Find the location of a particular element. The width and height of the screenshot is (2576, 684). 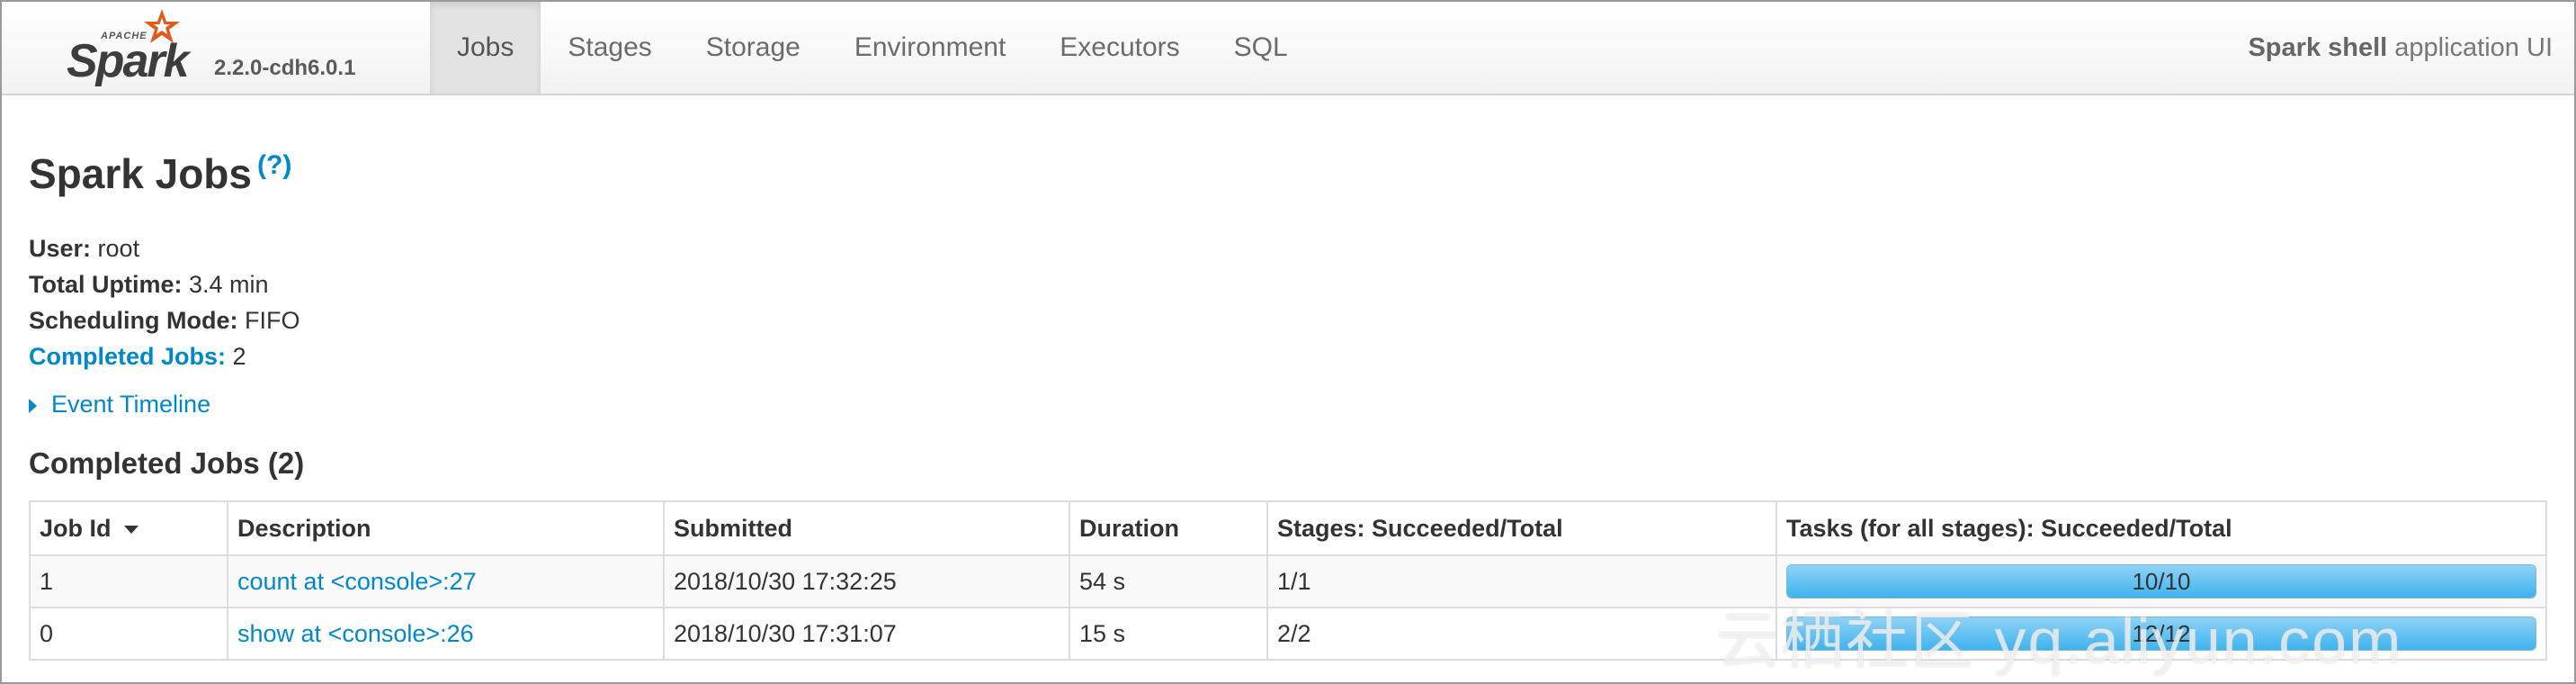

tab-stages: Stages is located at coordinates (609, 48).